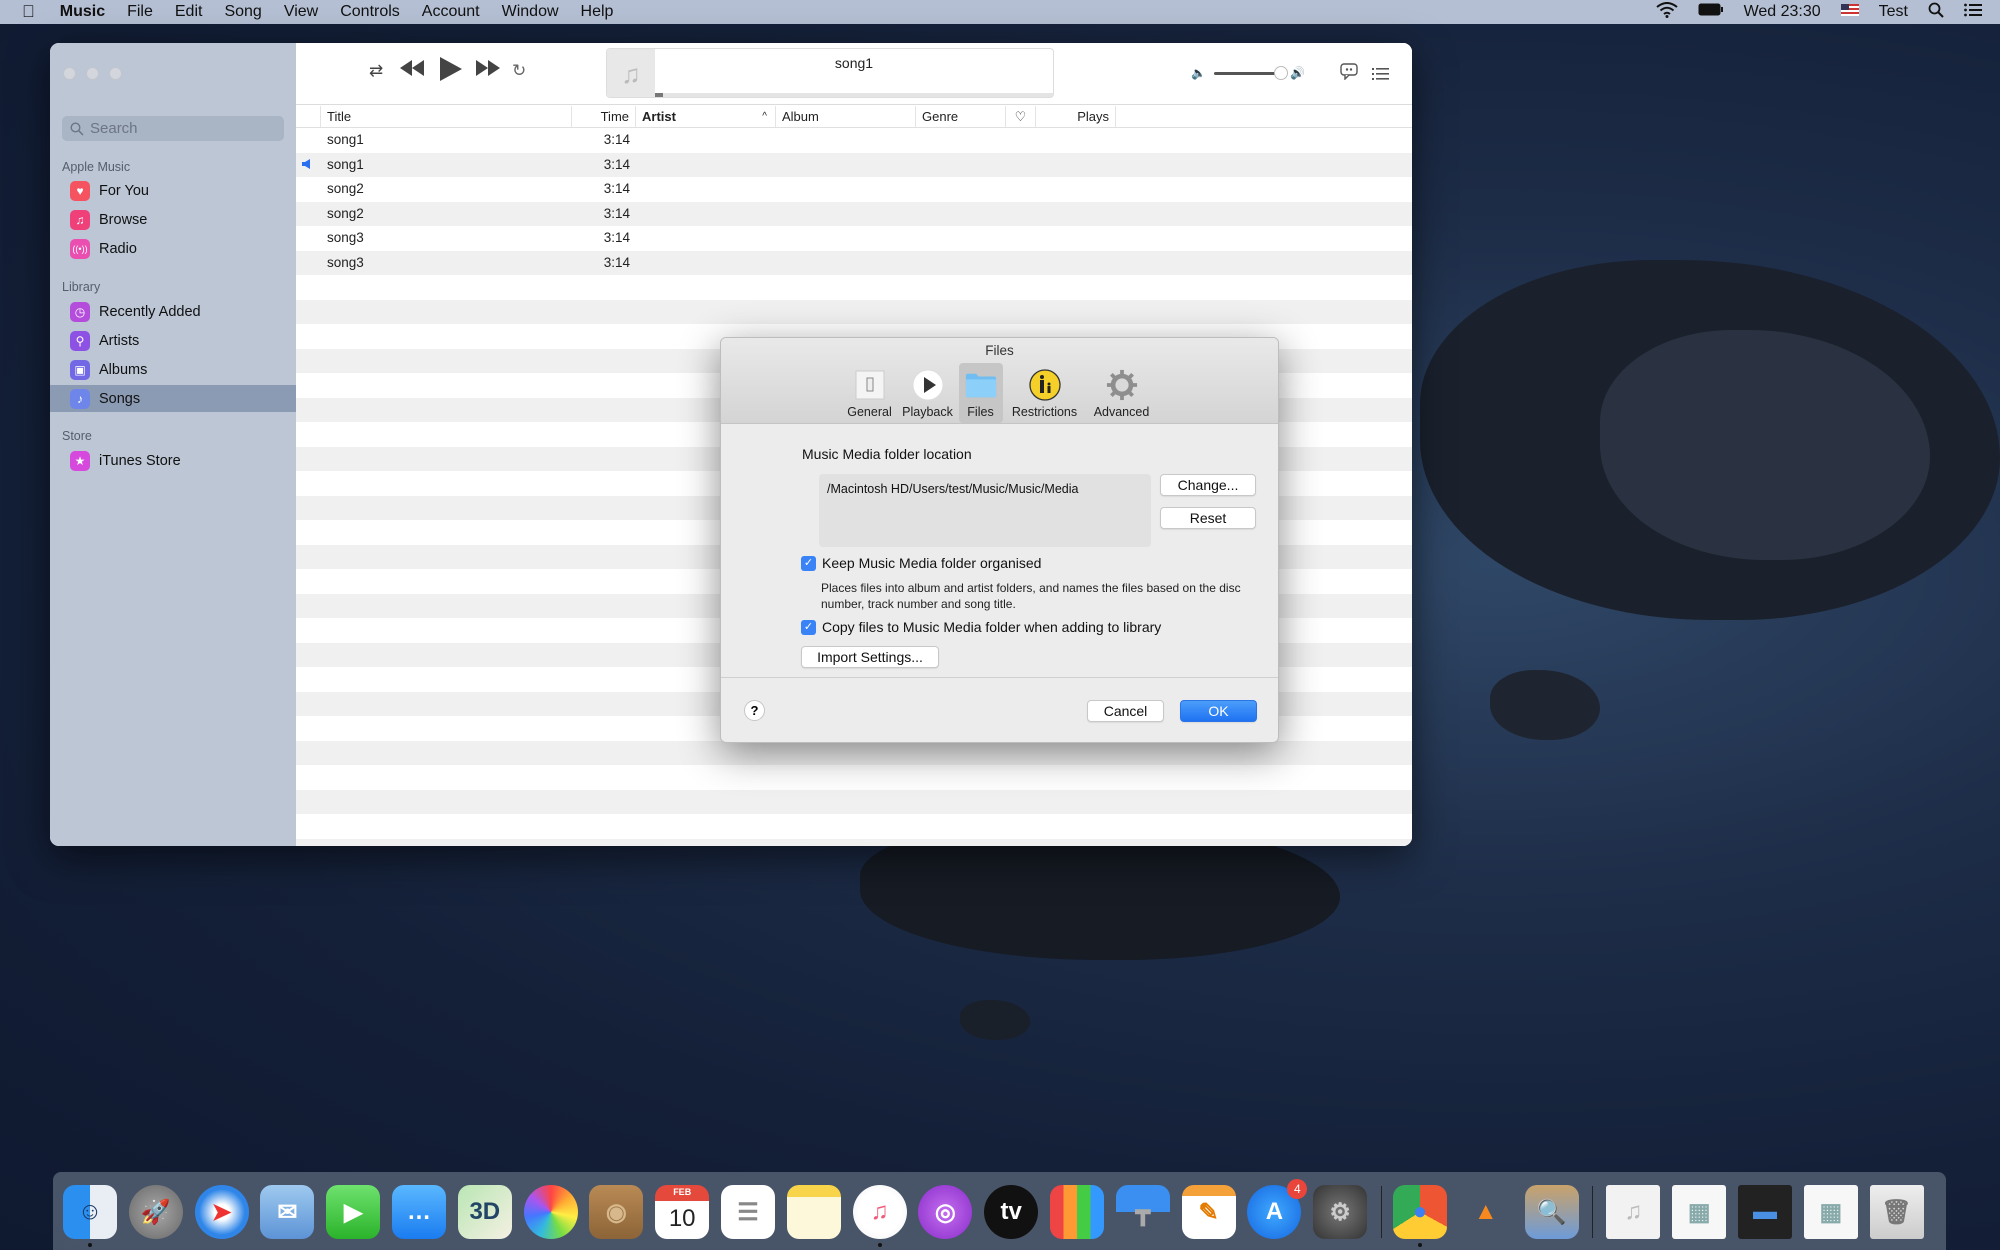 Image resolution: width=2000 pixels, height=1250 pixels. Describe the element at coordinates (1021, 116) in the screenshot. I see `column-love: ♡` at that location.